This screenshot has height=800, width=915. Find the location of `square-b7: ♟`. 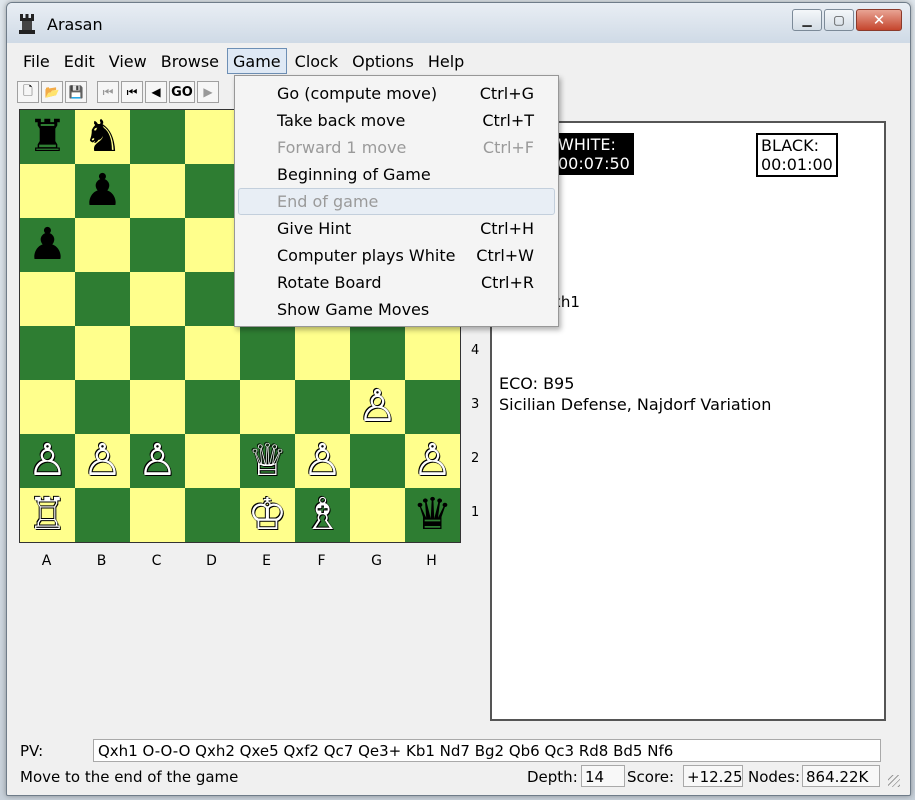

square-b7: ♟ is located at coordinates (102, 191).